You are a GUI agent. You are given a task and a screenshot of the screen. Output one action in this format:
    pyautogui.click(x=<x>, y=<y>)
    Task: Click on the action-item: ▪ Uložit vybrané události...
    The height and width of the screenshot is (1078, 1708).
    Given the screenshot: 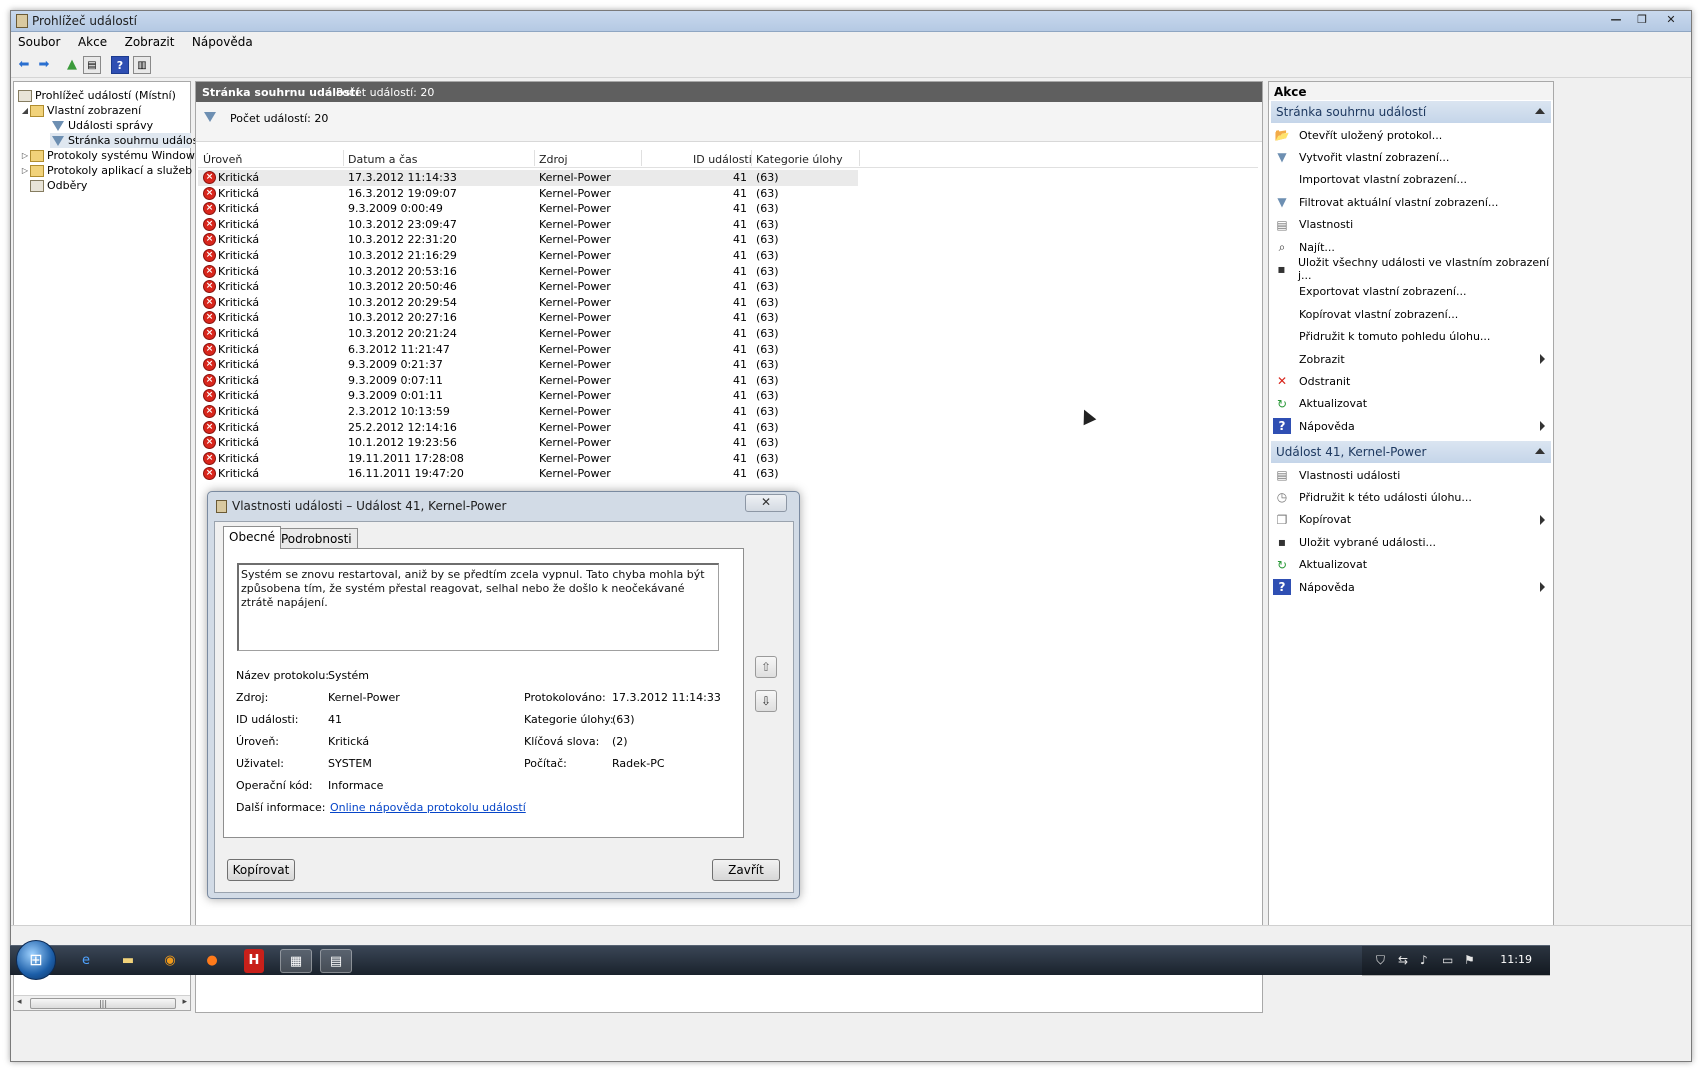 What is the action you would take?
    pyautogui.click(x=1411, y=542)
    